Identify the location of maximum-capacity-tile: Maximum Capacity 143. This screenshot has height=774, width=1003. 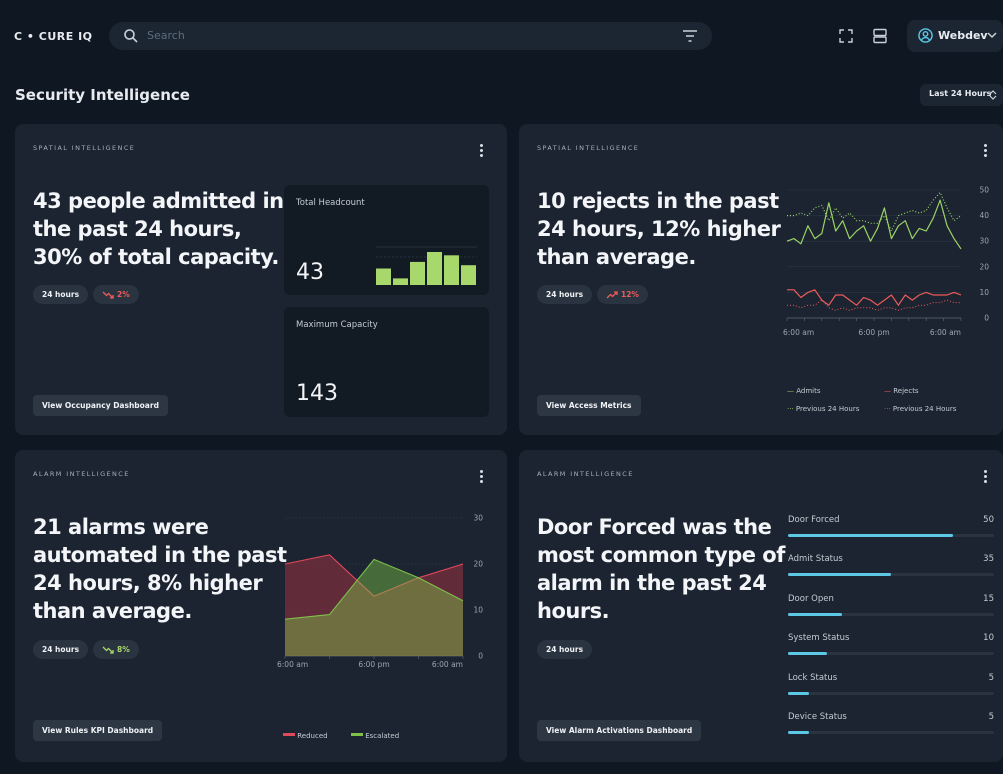
(386, 362).